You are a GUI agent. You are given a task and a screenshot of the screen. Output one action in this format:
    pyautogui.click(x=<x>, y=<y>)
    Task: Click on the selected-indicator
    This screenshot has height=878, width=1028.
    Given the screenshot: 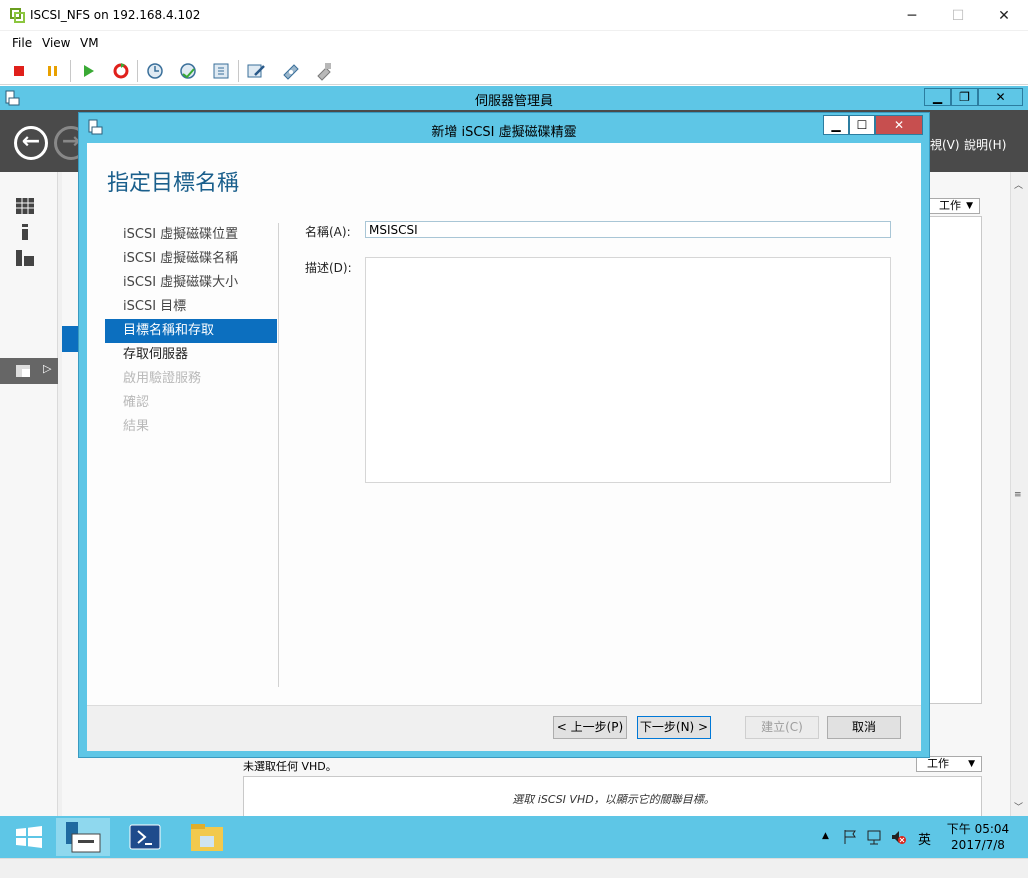 What is the action you would take?
    pyautogui.click(x=70, y=339)
    